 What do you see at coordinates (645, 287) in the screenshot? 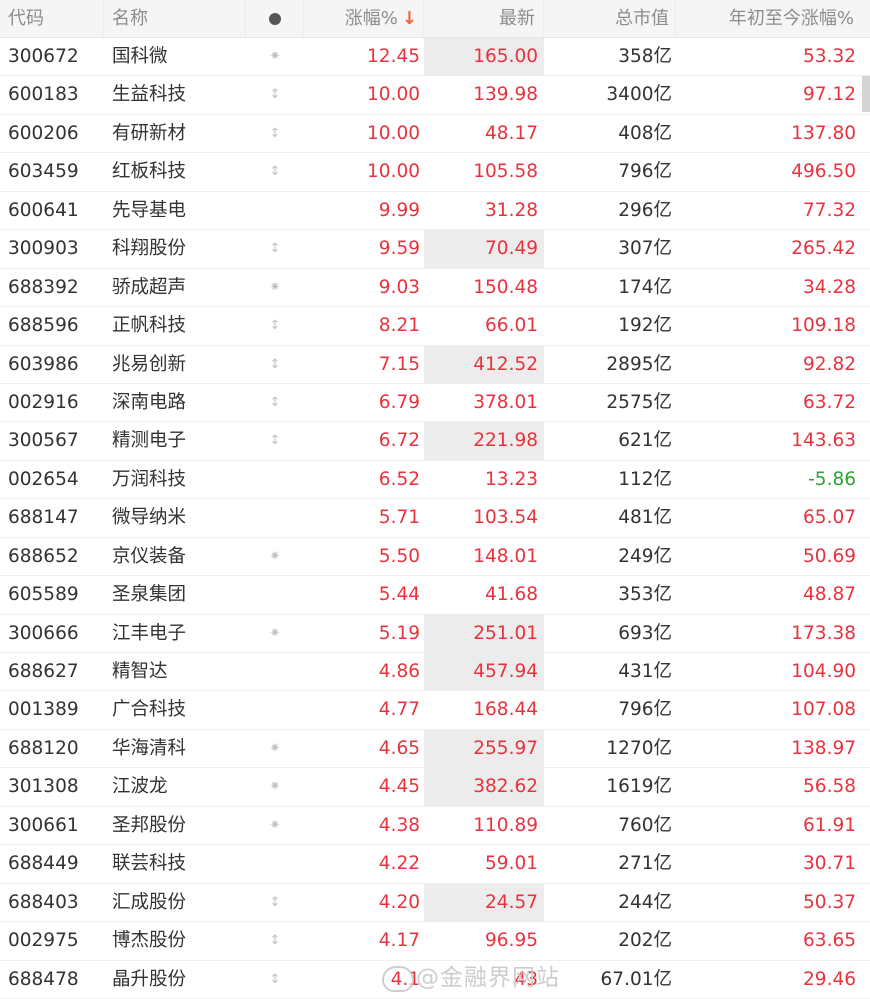
I see `market-cap: 174亿` at bounding box center [645, 287].